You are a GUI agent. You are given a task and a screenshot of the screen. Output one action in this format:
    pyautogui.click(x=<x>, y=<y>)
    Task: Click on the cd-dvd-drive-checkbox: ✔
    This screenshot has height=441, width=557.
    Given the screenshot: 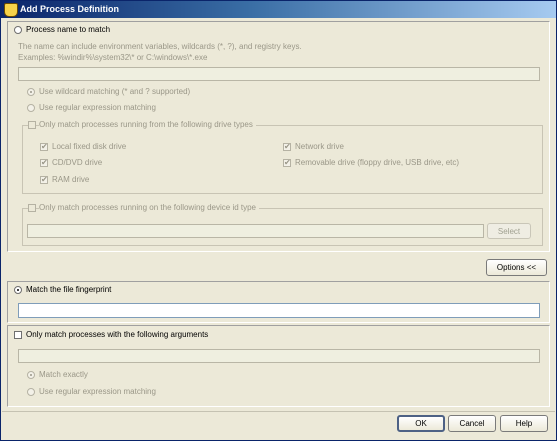 What is the action you would take?
    pyautogui.click(x=44, y=163)
    